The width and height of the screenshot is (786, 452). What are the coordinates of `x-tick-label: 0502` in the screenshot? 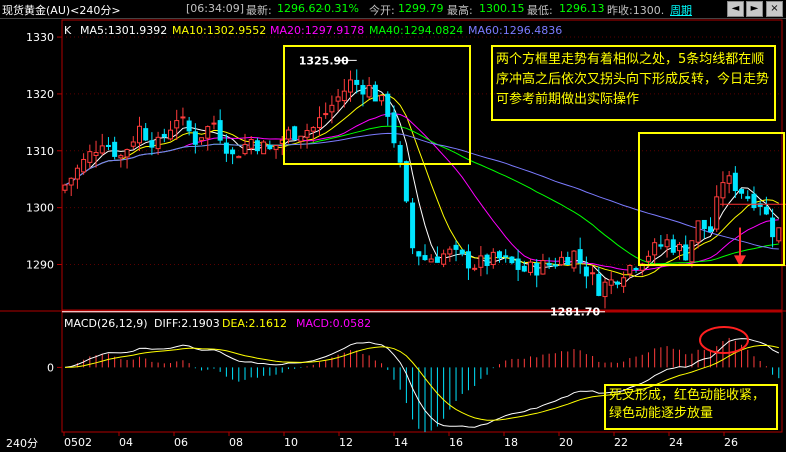 It's located at (78, 442).